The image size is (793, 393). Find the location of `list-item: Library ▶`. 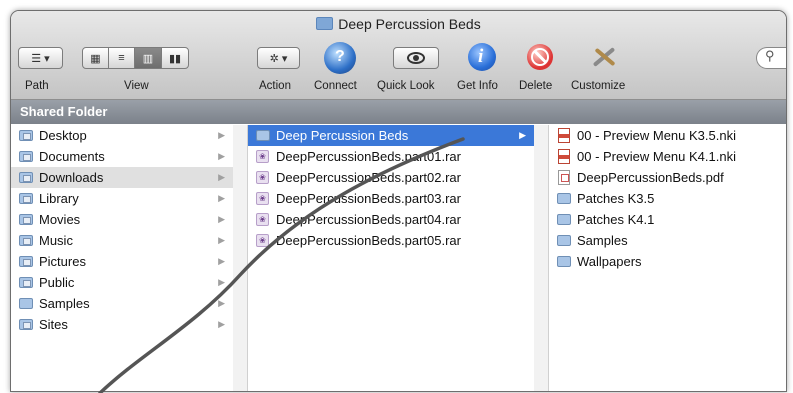

list-item: Library ▶ is located at coordinates (122, 198).